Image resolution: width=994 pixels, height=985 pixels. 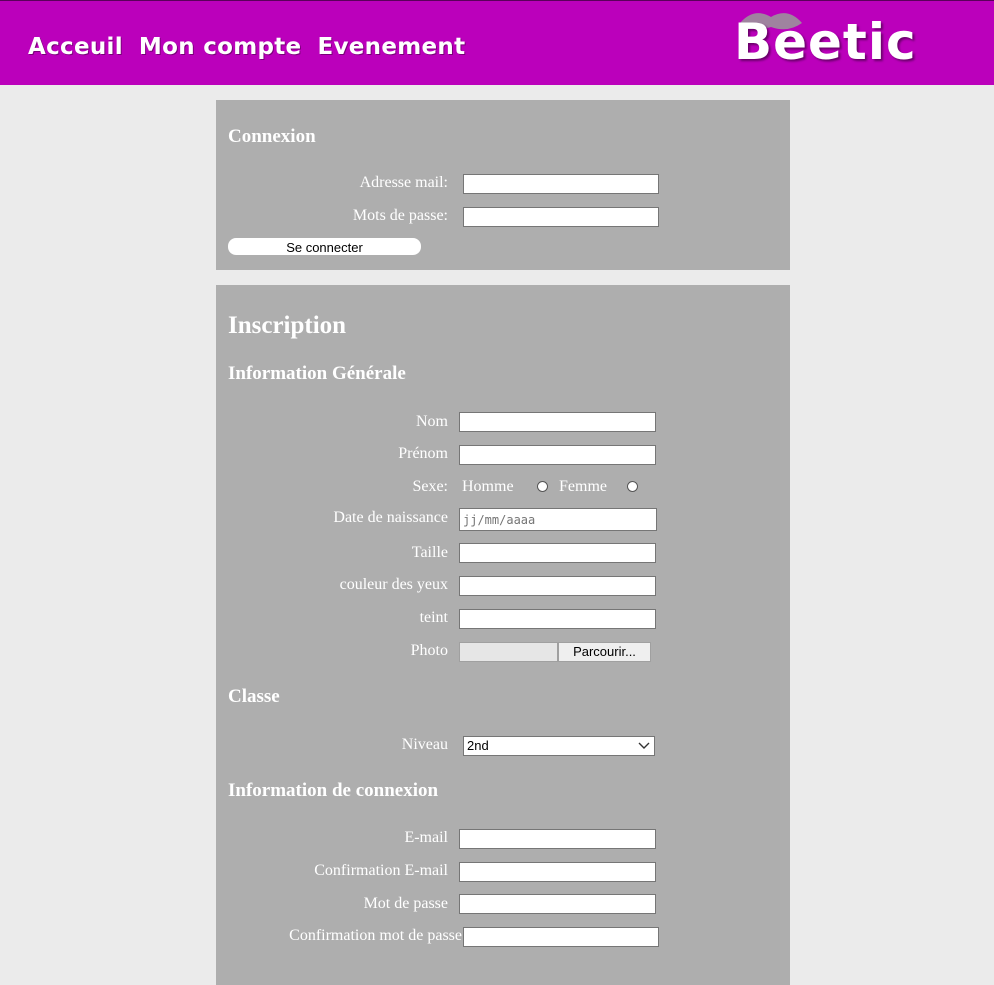 What do you see at coordinates (583, 486) in the screenshot?
I see `sexe-femme-label: Femme` at bounding box center [583, 486].